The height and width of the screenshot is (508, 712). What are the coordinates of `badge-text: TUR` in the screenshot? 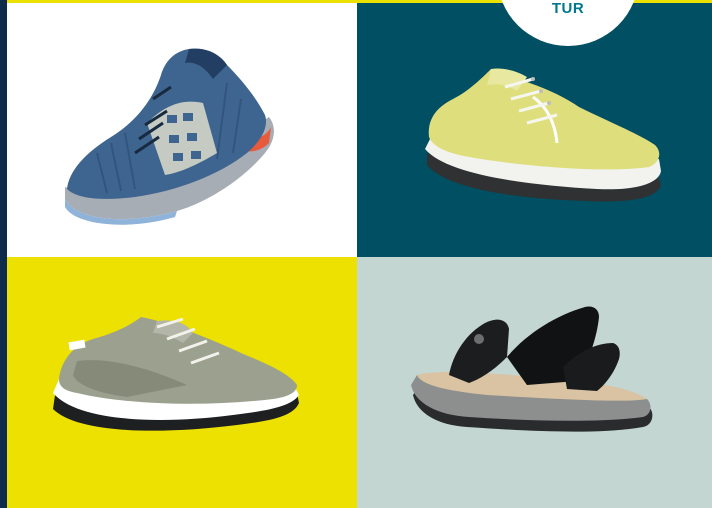 It's located at (568, 8).